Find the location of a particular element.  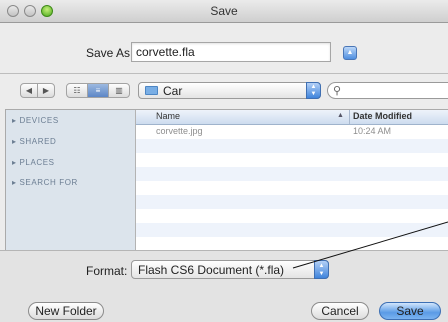

callout-line is located at coordinates (370, 245).